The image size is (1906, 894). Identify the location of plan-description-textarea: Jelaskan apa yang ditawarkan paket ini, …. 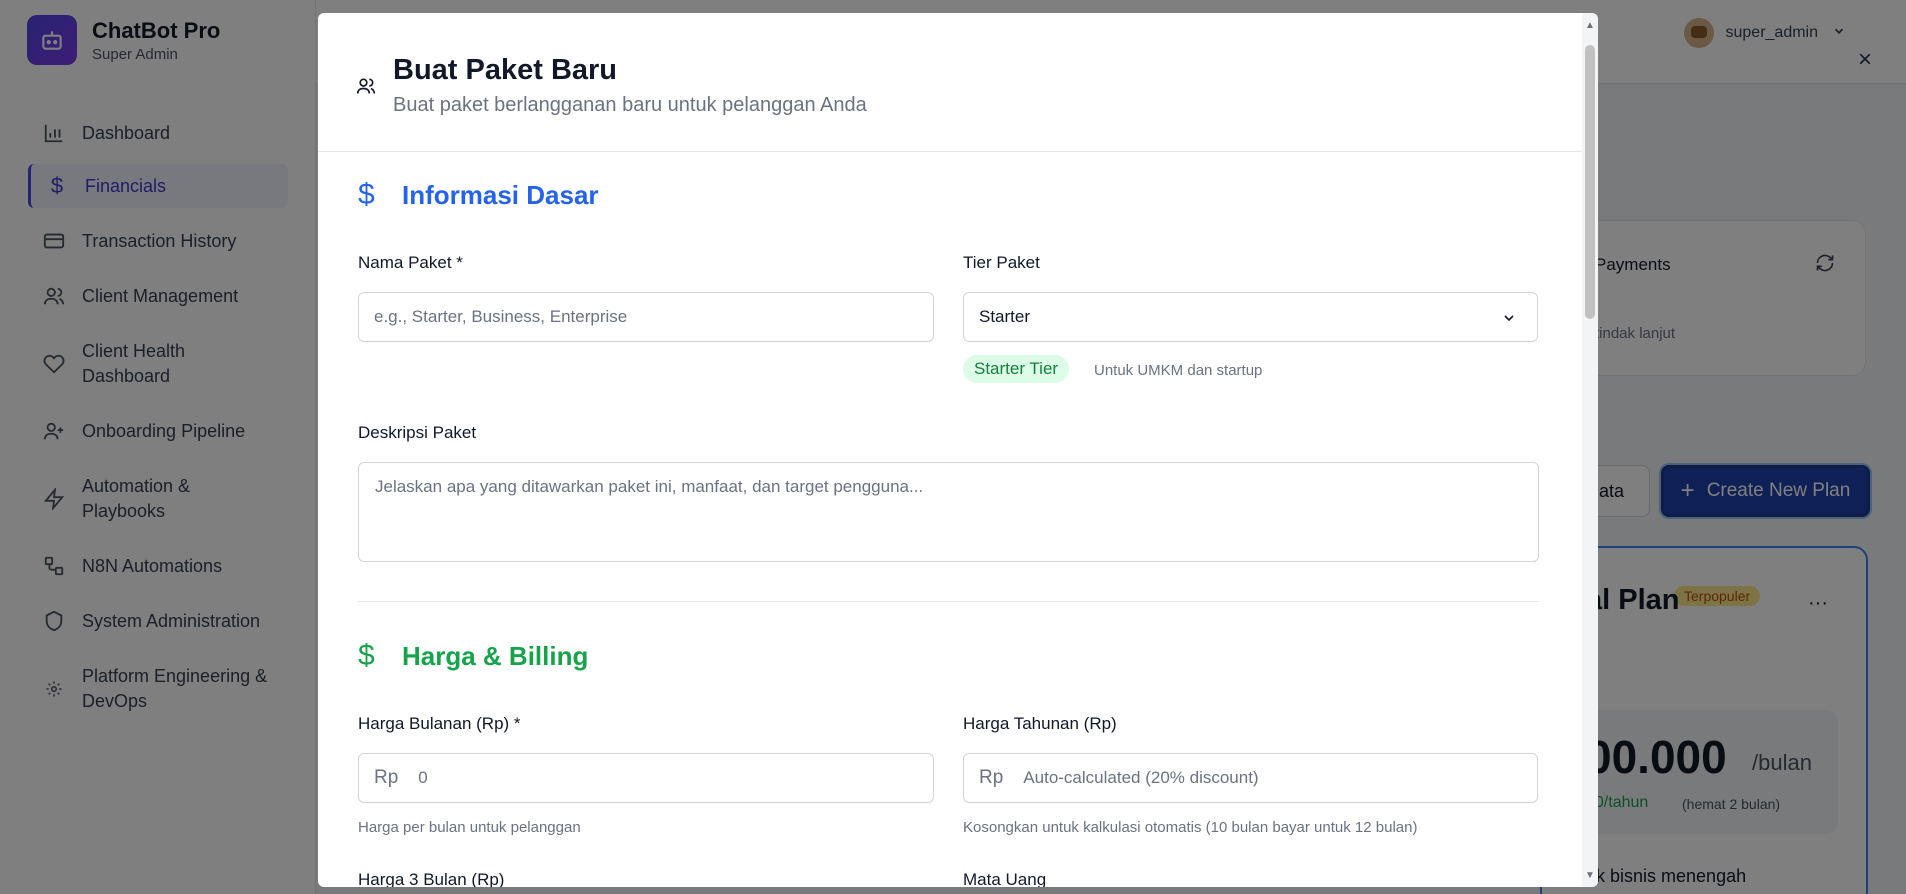
(948, 512).